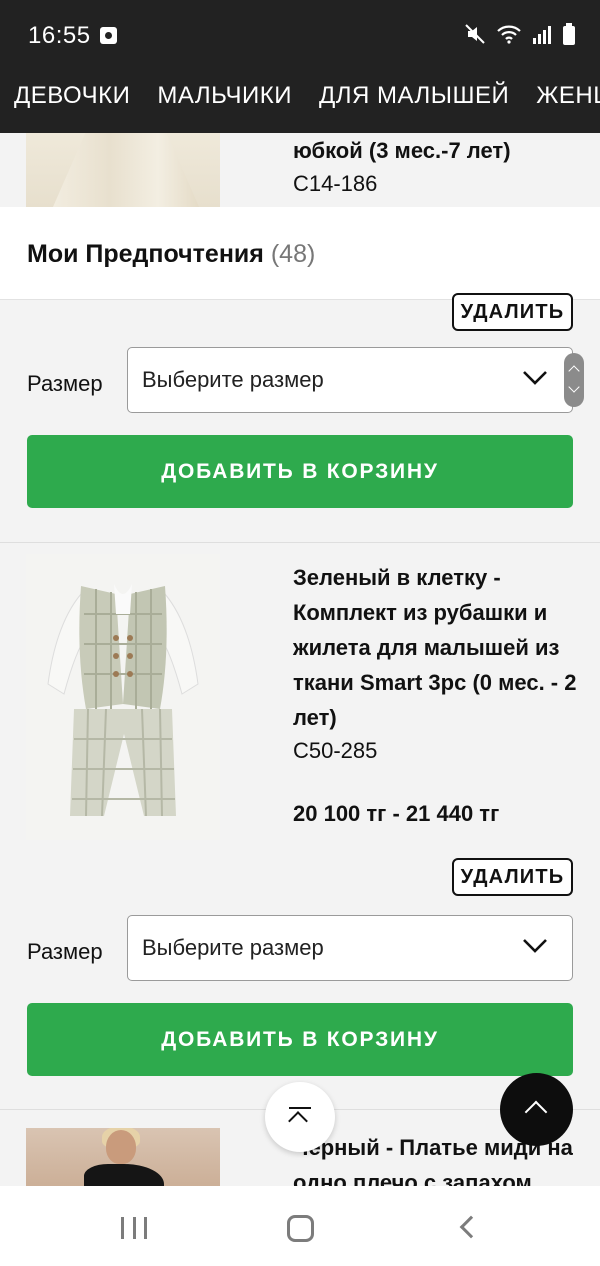 The image size is (600, 1266). Describe the element at coordinates (293, 254) in the screenshot. I see `preferences-count: (48)` at that location.